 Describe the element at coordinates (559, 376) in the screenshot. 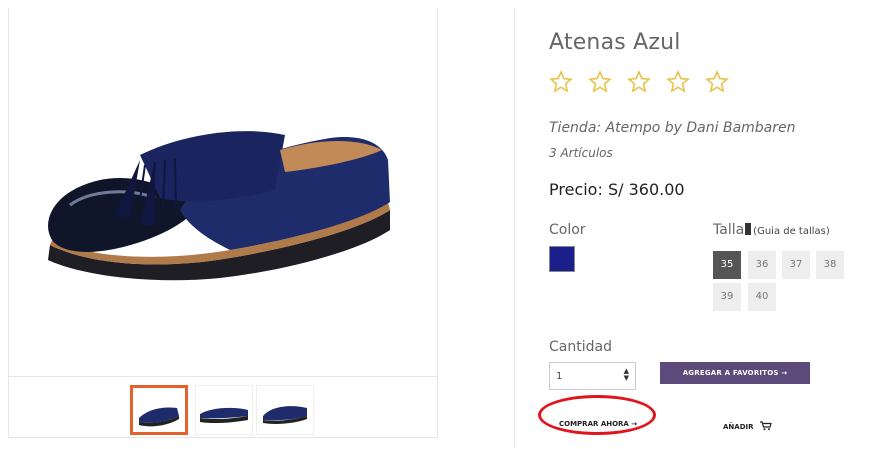

I see `quantity-value: 1` at that location.